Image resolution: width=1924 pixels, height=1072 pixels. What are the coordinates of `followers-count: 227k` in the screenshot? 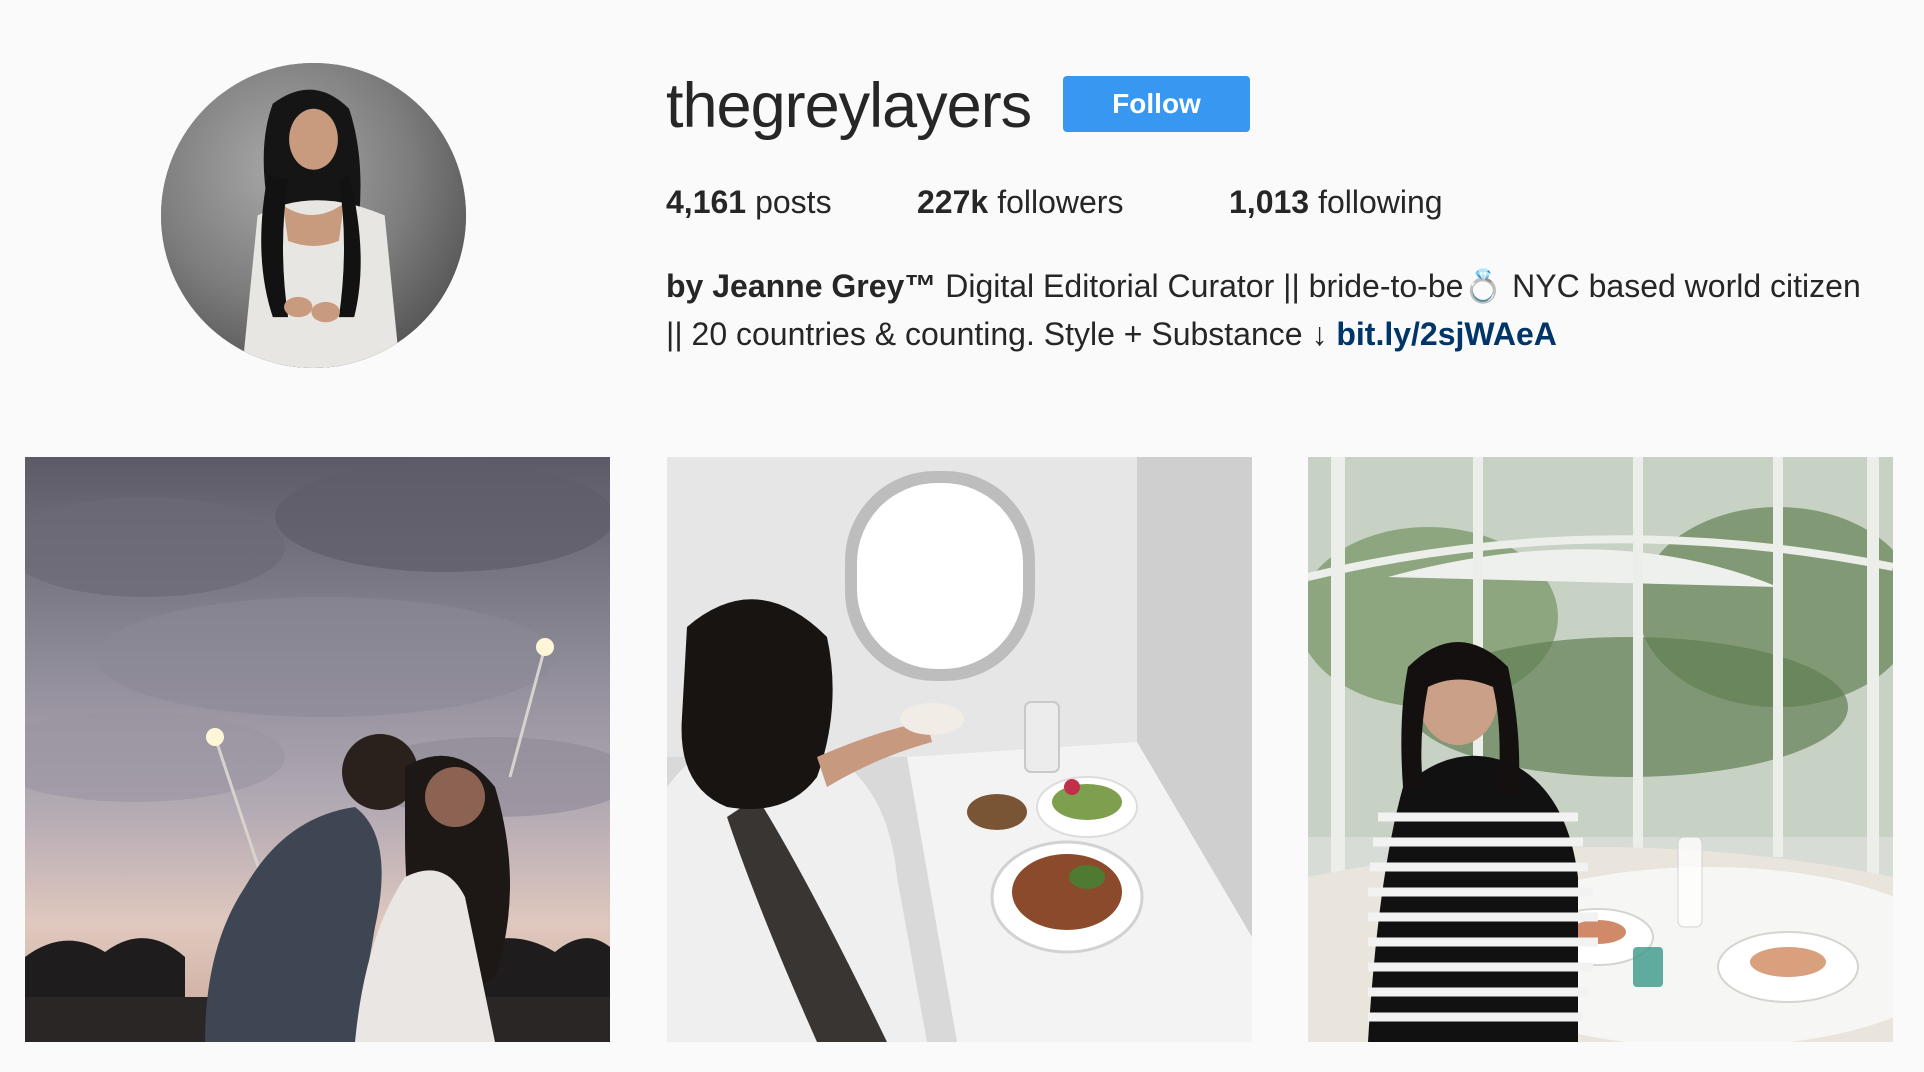 It's located at (953, 202).